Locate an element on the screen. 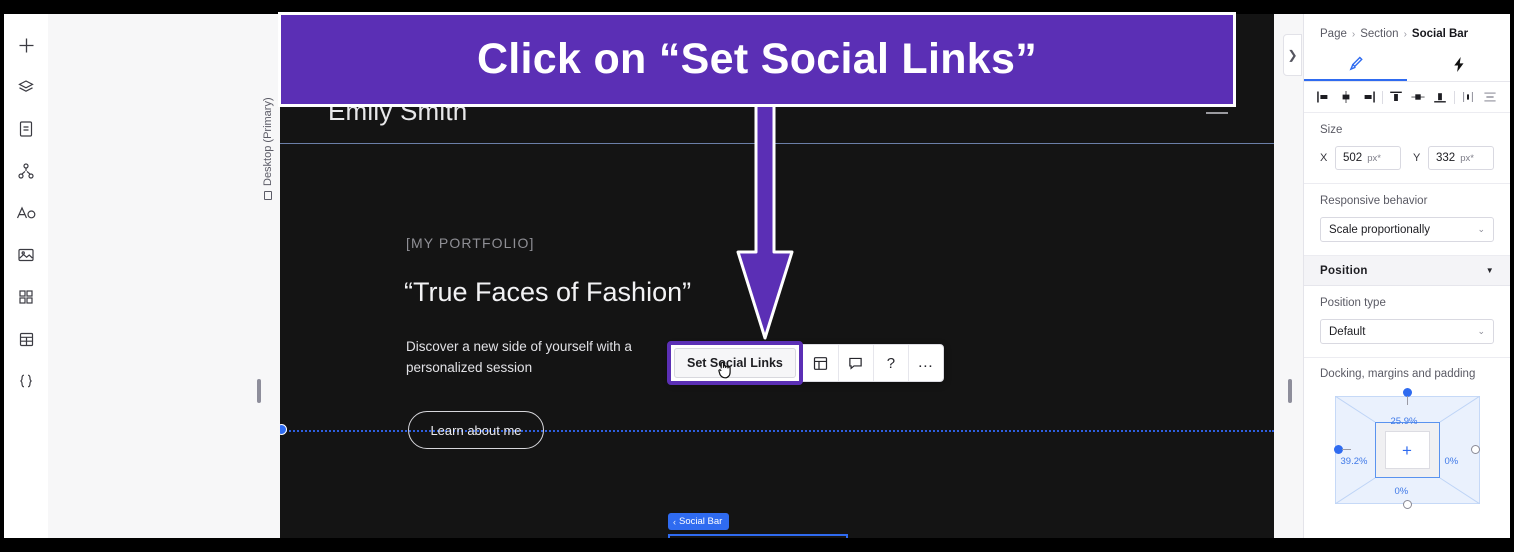 The height and width of the screenshot is (552, 1514). align-top-icon is located at coordinates (1396, 97).